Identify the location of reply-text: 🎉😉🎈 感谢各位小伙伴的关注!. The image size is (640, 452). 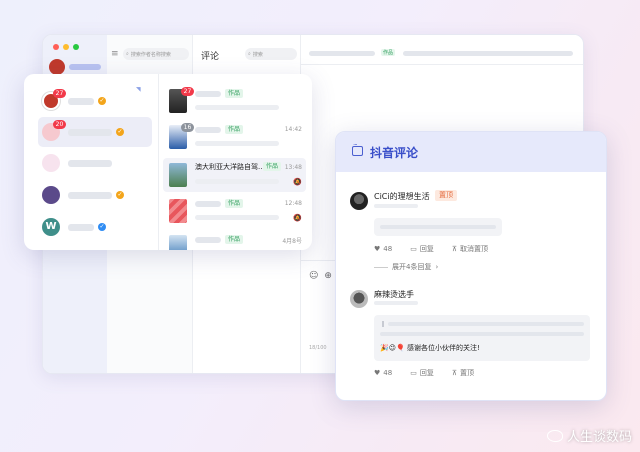
(430, 348).